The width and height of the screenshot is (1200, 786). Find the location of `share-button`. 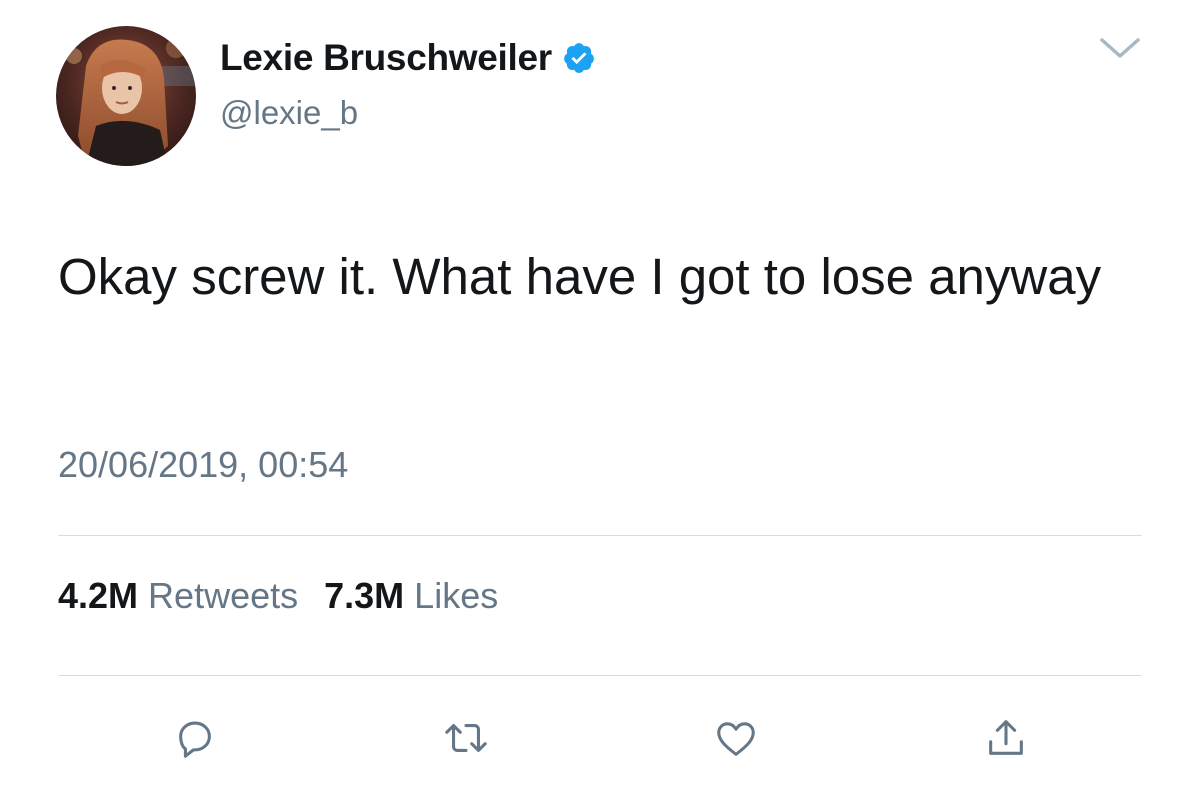

share-button is located at coordinates (1006, 738).